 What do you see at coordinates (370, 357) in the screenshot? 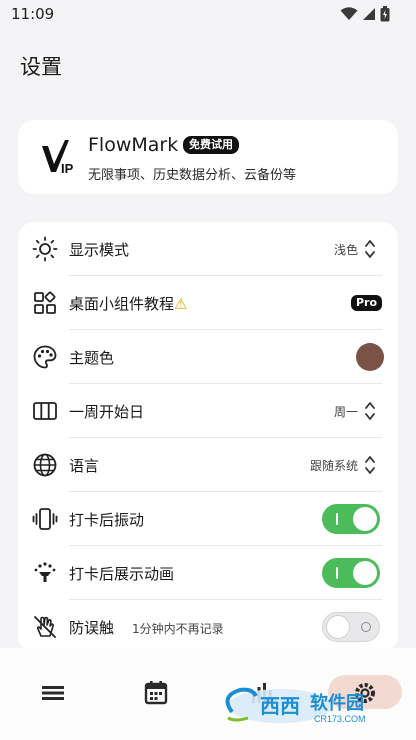
I see `theme-color-swatch` at bounding box center [370, 357].